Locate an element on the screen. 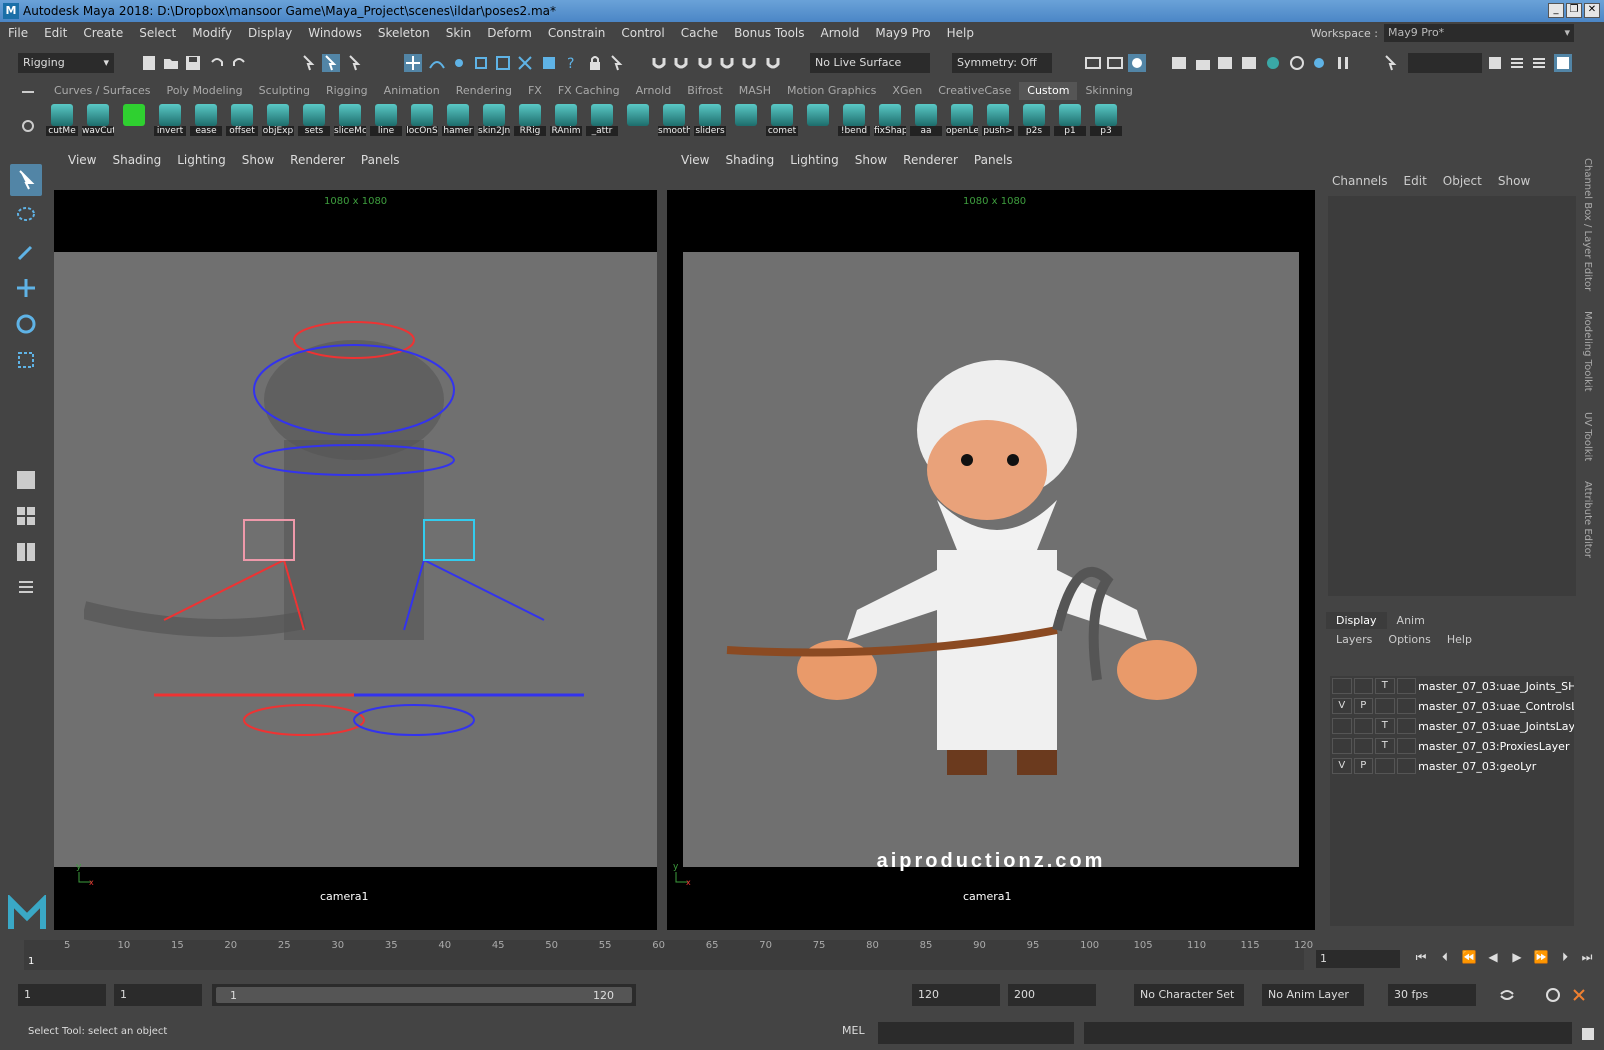  new-scene-icon is located at coordinates (149, 63).